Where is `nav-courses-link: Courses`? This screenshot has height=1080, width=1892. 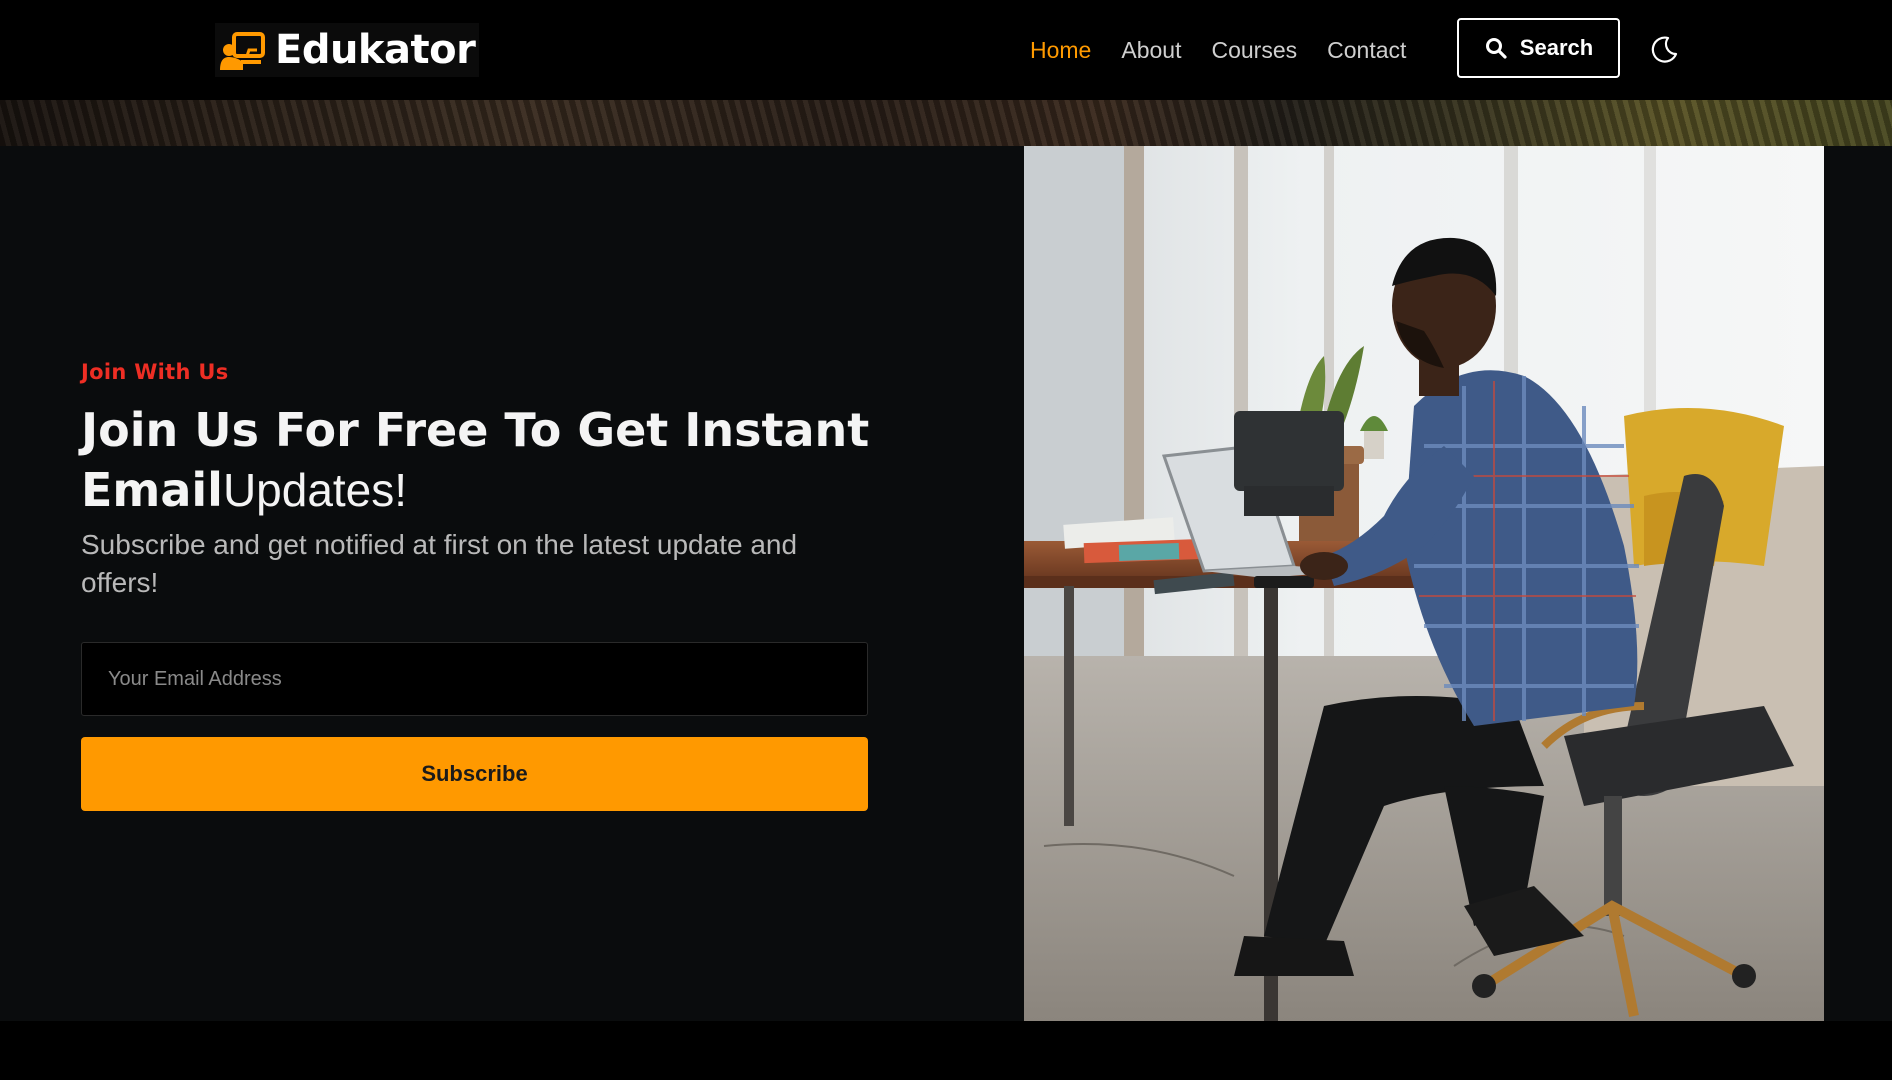
nav-courses-link: Courses is located at coordinates (1254, 50).